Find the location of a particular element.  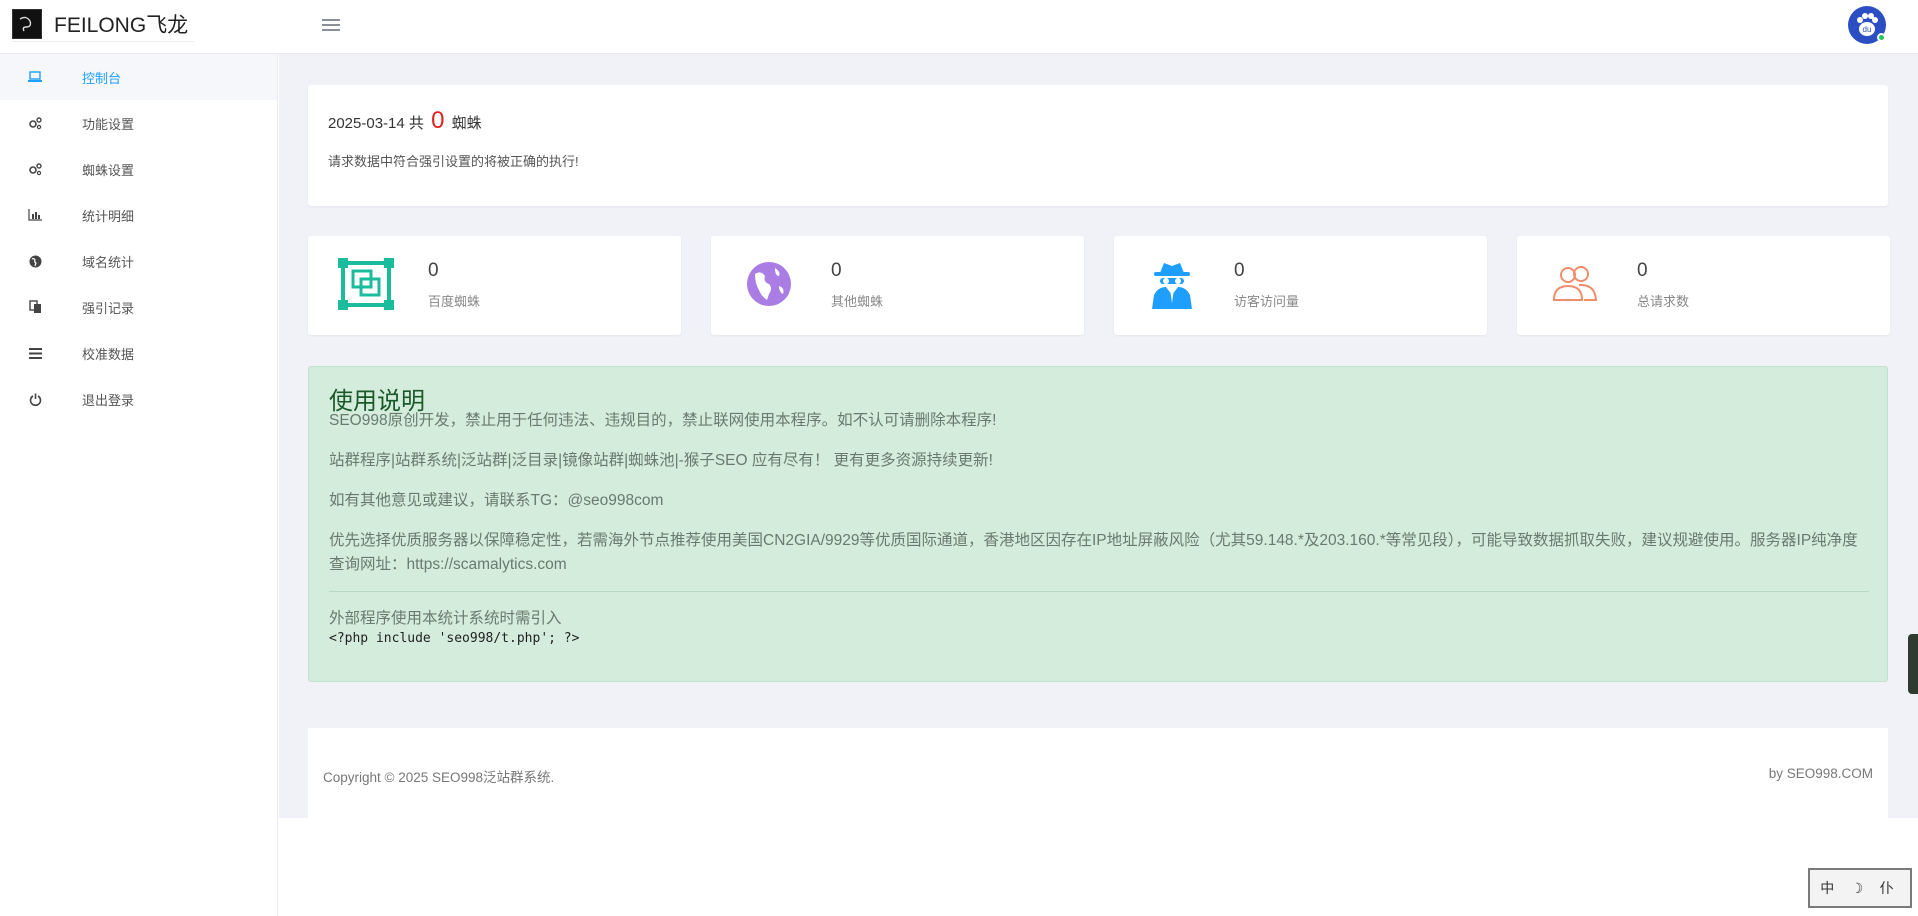

today-date: 2025-03-14 is located at coordinates (366, 123).